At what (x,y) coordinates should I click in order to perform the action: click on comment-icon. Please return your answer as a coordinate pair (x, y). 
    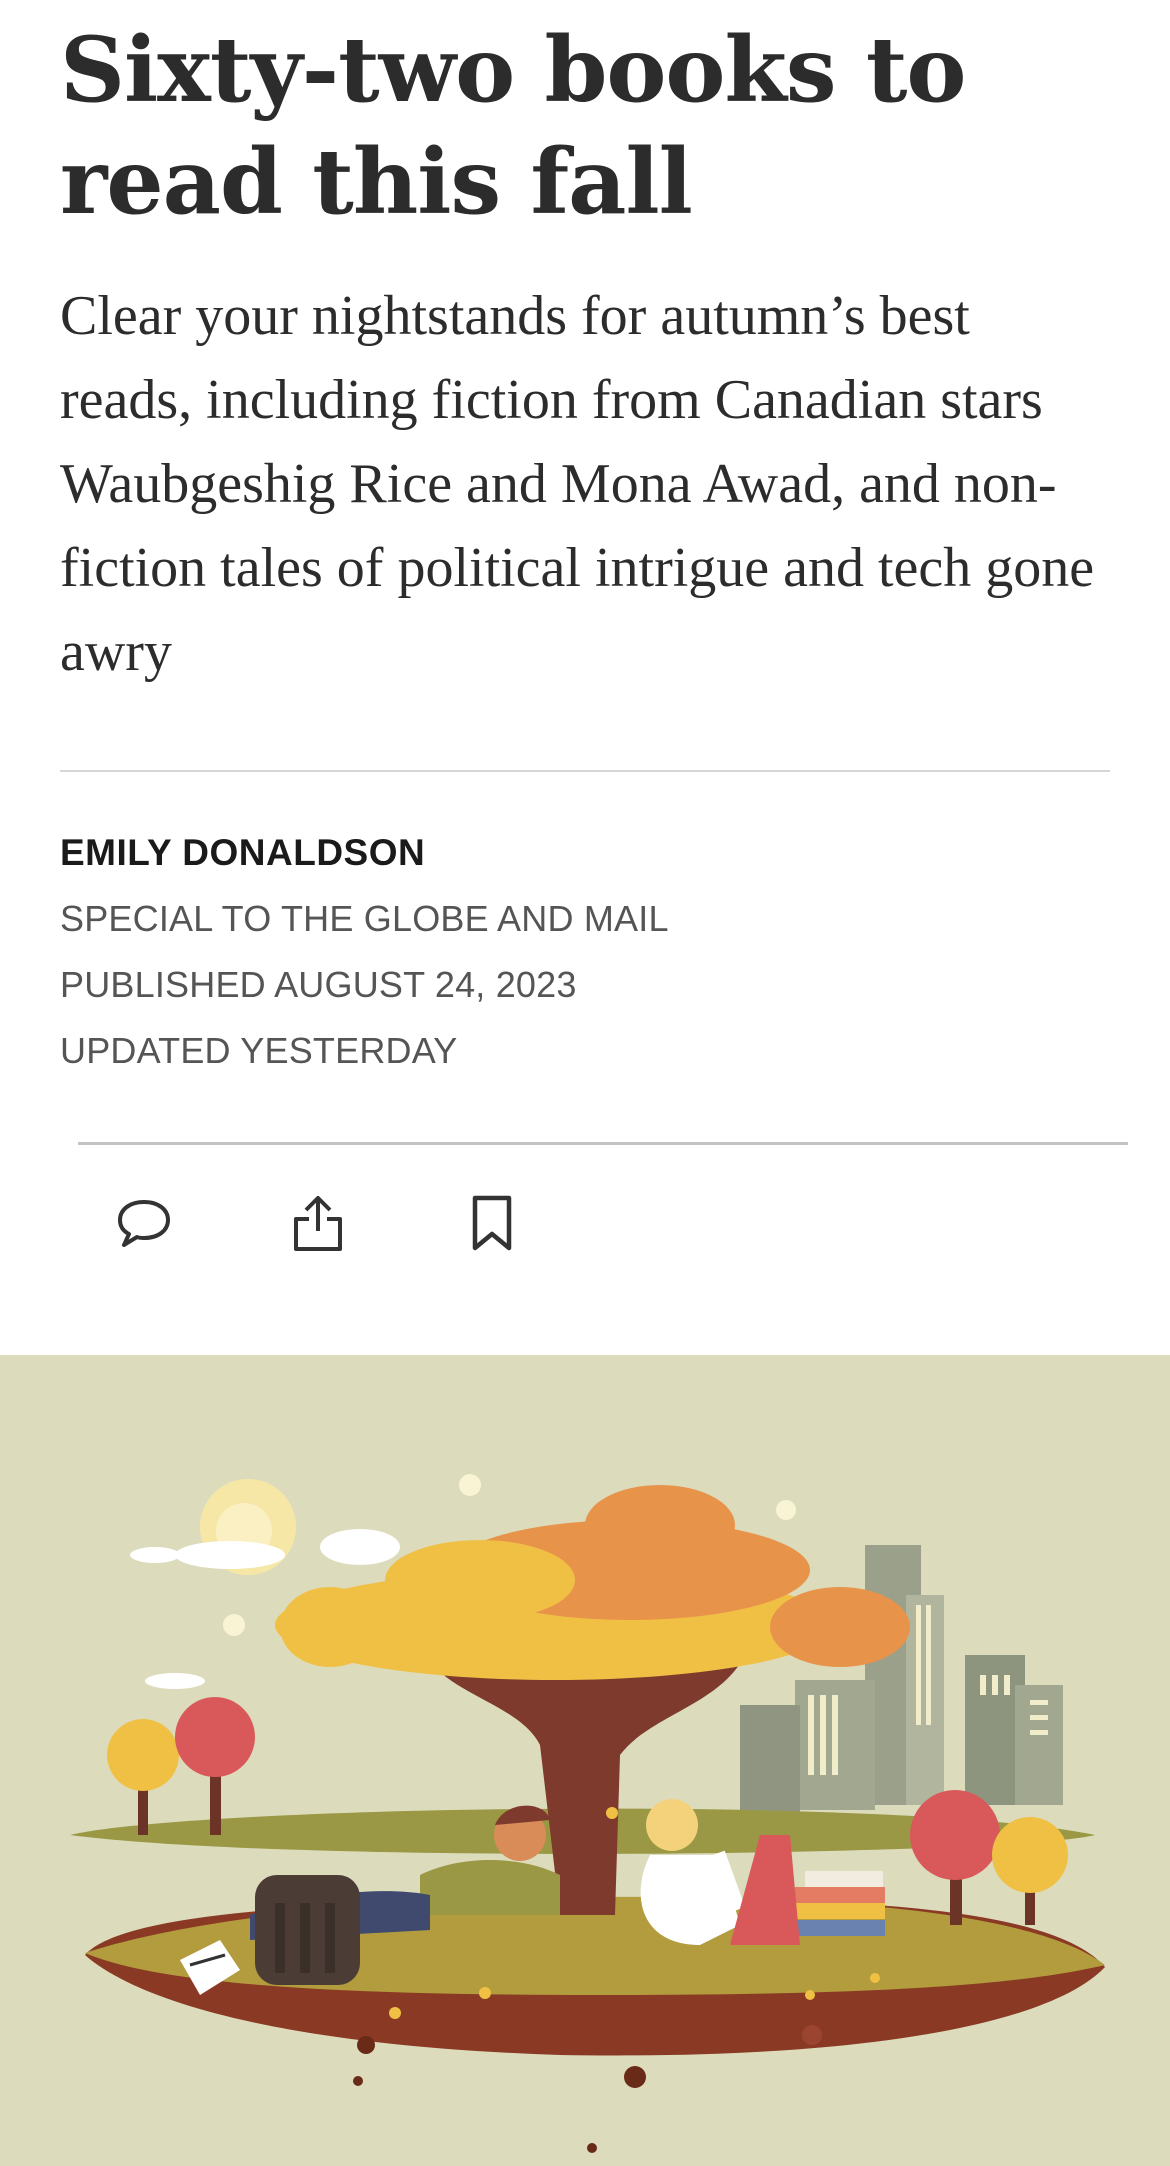
    Looking at the image, I should click on (144, 1225).